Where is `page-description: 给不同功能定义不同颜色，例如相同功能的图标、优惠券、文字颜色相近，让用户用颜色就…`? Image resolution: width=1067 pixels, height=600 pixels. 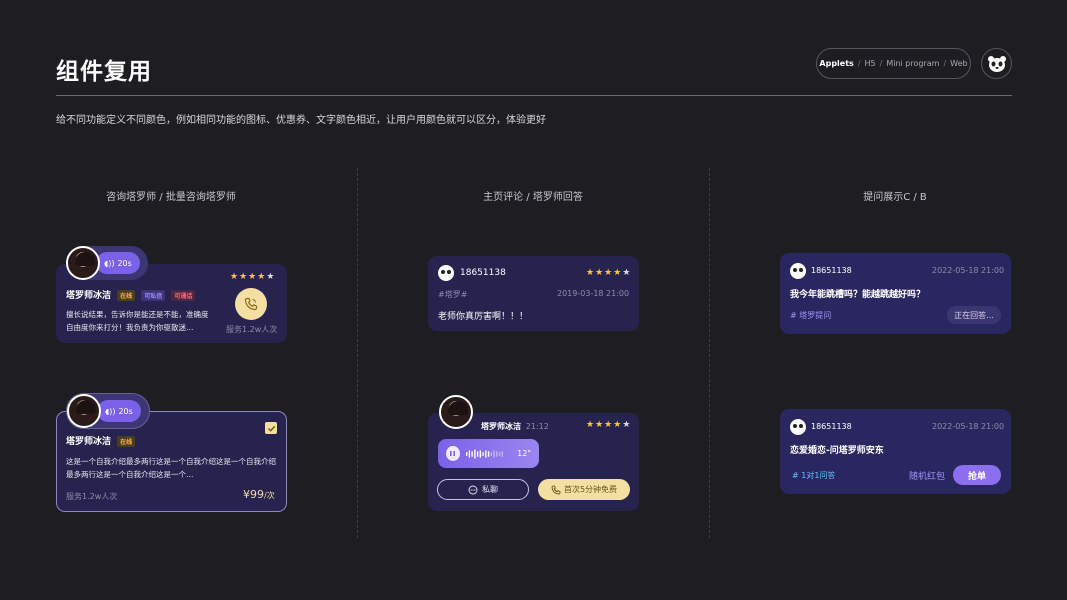
page-description: 给不同功能定义不同颜色，例如相同功能的图标、优惠券、文字颜色相近，让用户用颜色就… is located at coordinates (301, 120).